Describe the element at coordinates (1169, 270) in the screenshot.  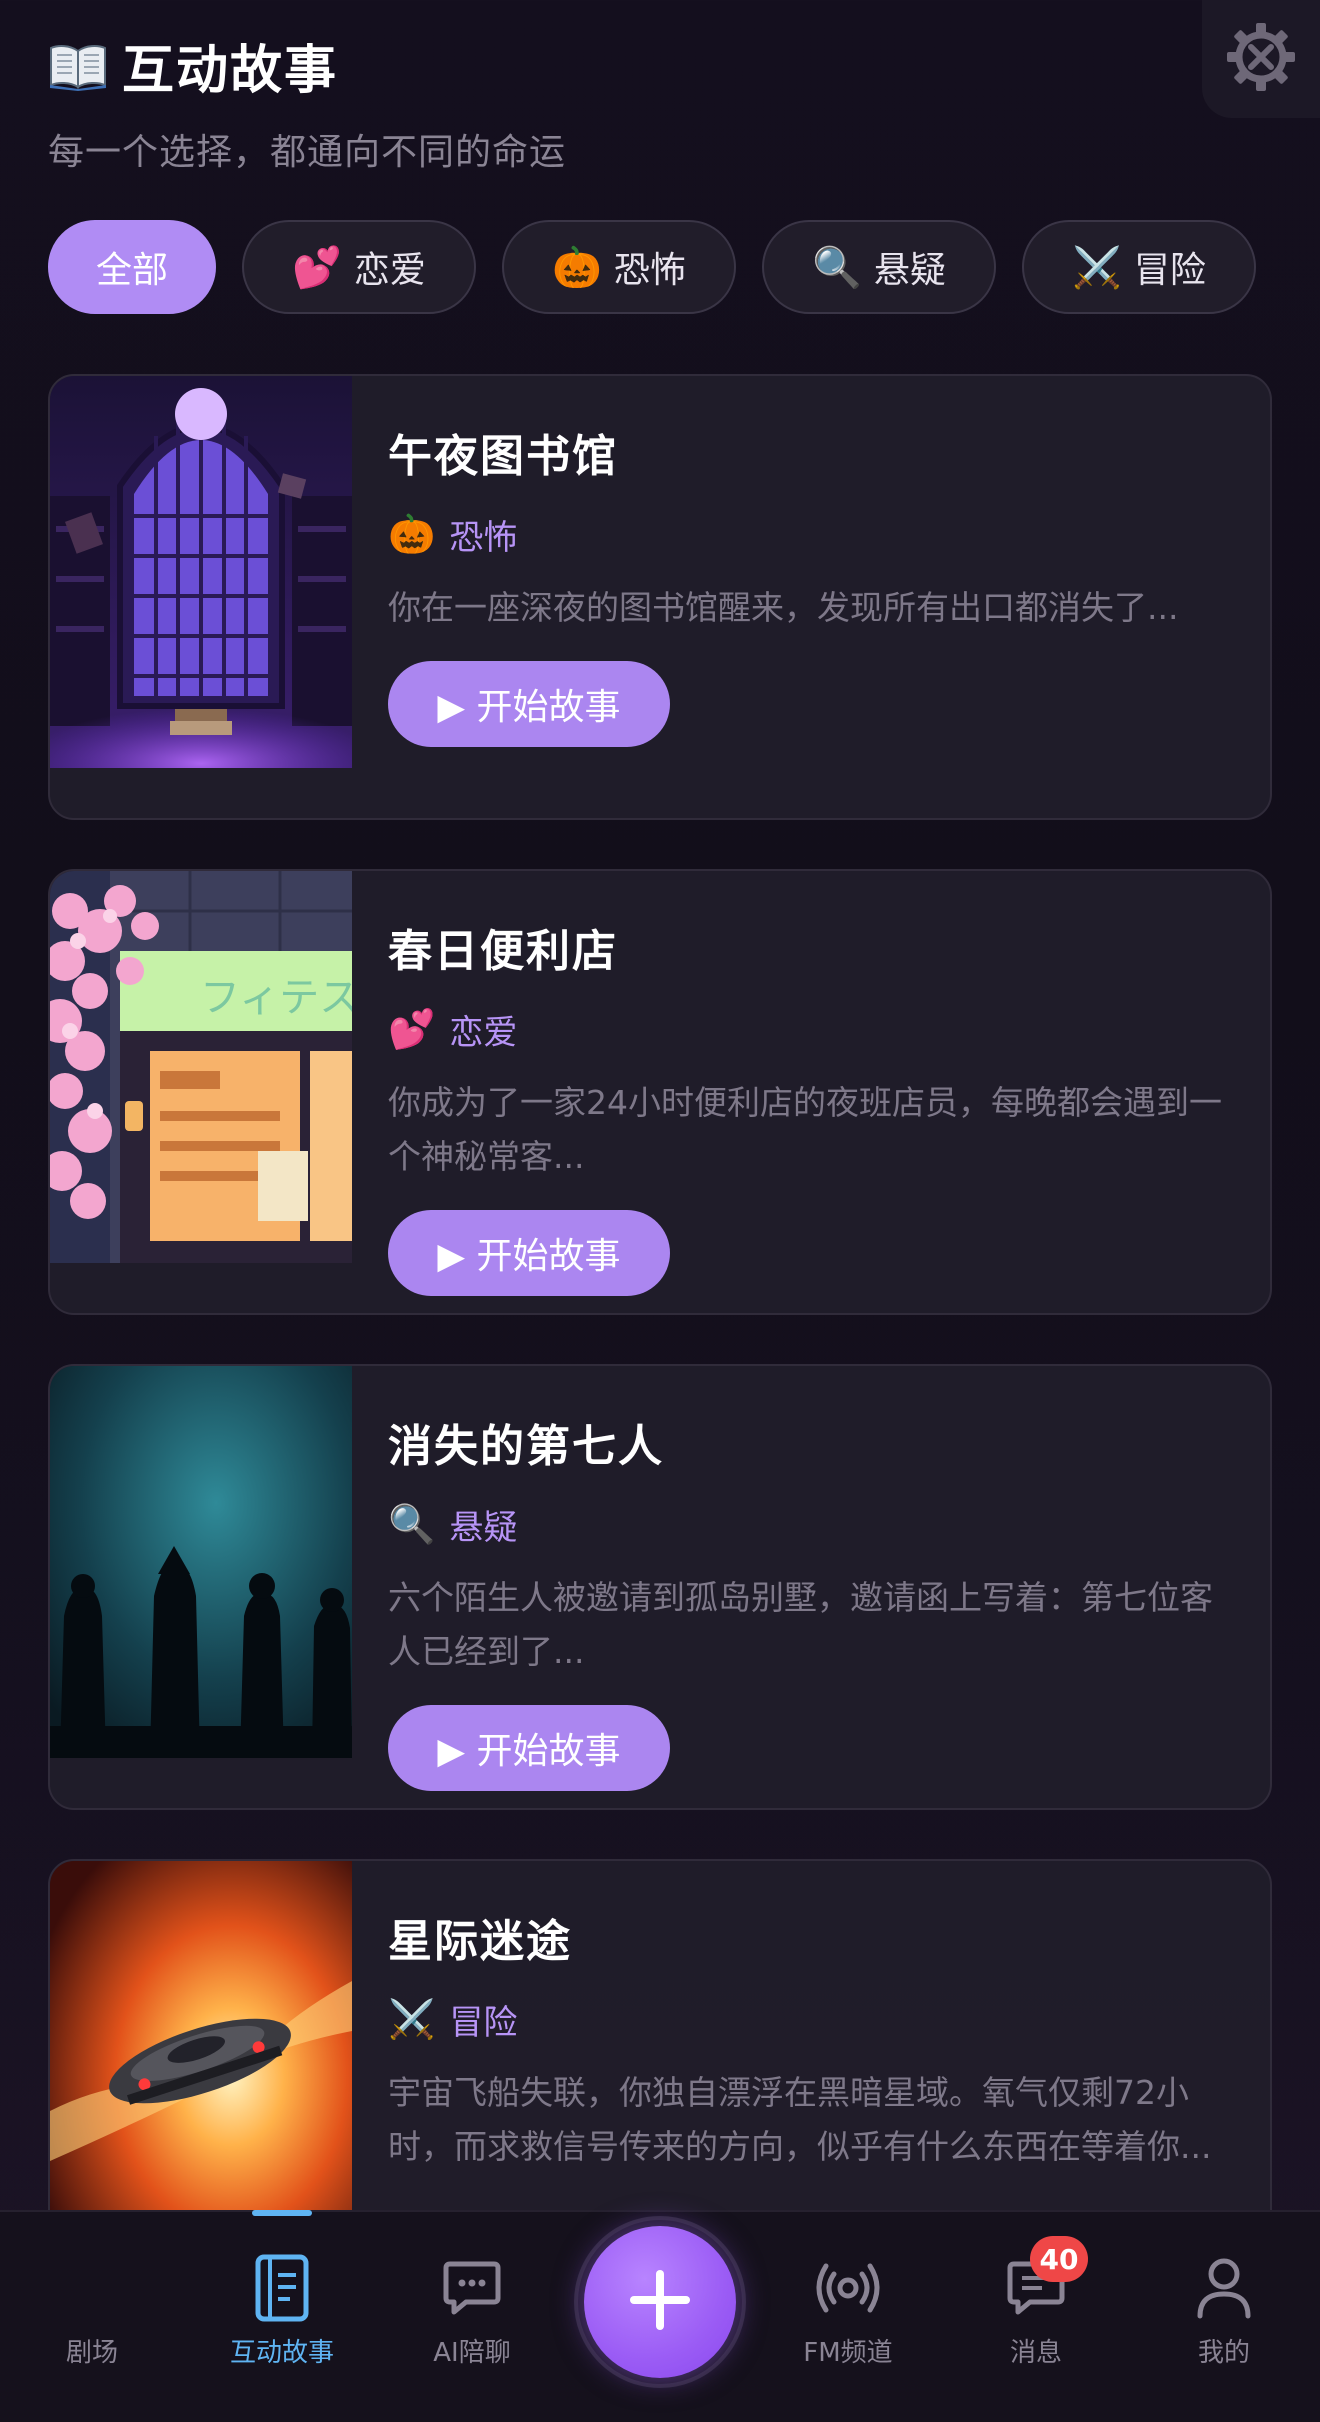
I see `filter-chip-label: 冒险` at that location.